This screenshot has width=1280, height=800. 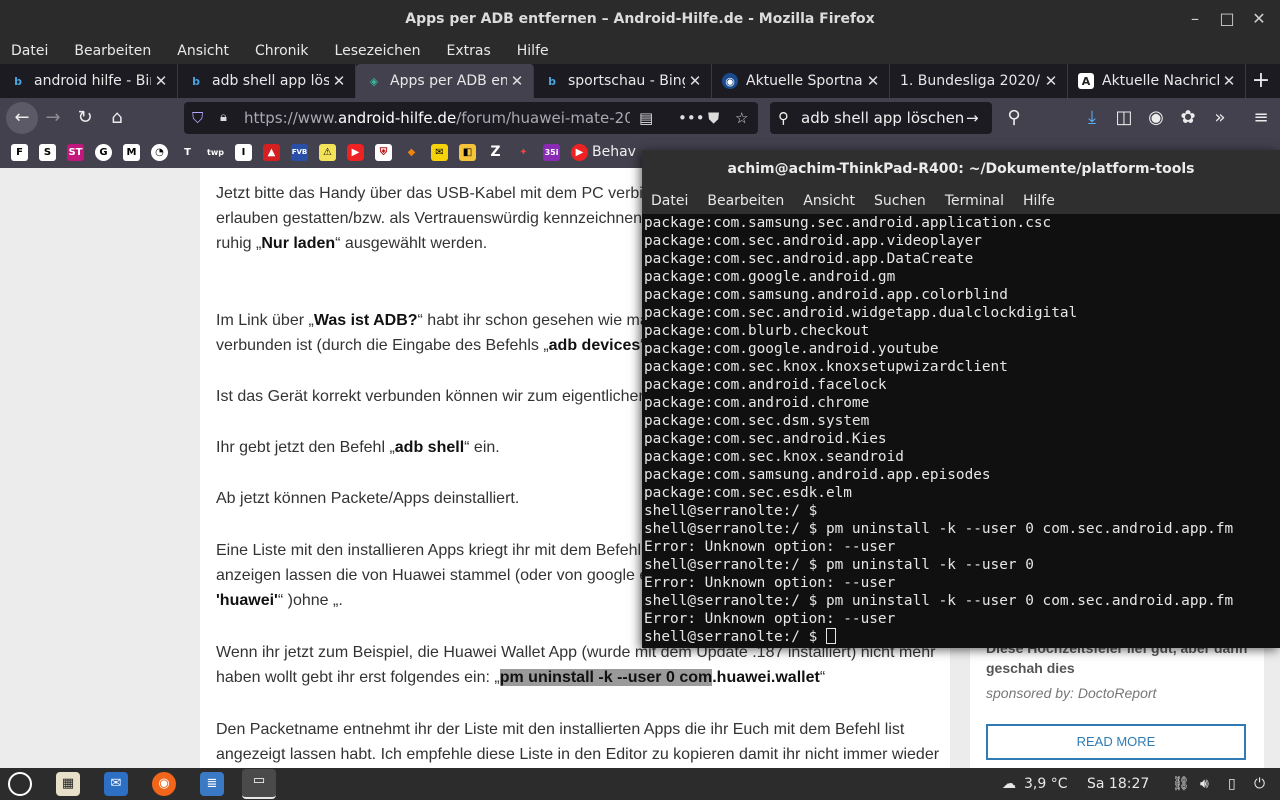 What do you see at coordinates (669, 201) in the screenshot?
I see `terminal-menu-datei: Datei` at bounding box center [669, 201].